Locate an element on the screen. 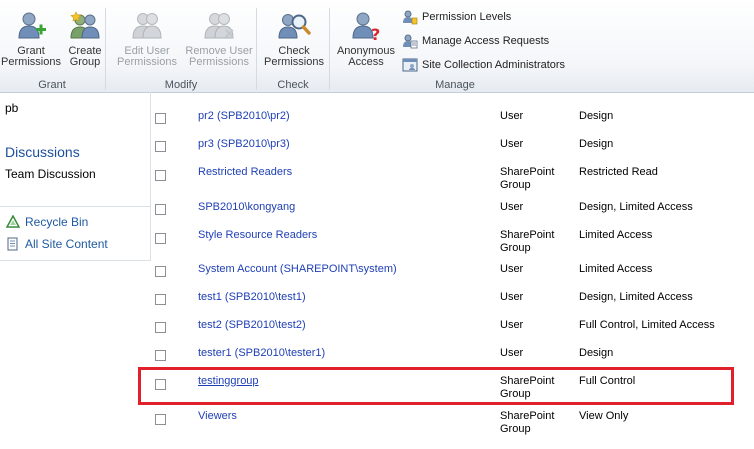 This screenshot has width=754, height=449. nav-link-all-site-content: All Site Content is located at coordinates (57, 244).